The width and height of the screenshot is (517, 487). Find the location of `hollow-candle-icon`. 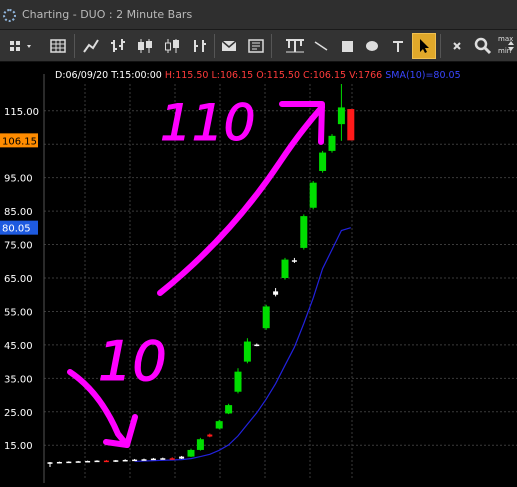

hollow-candle-icon is located at coordinates (172, 46).